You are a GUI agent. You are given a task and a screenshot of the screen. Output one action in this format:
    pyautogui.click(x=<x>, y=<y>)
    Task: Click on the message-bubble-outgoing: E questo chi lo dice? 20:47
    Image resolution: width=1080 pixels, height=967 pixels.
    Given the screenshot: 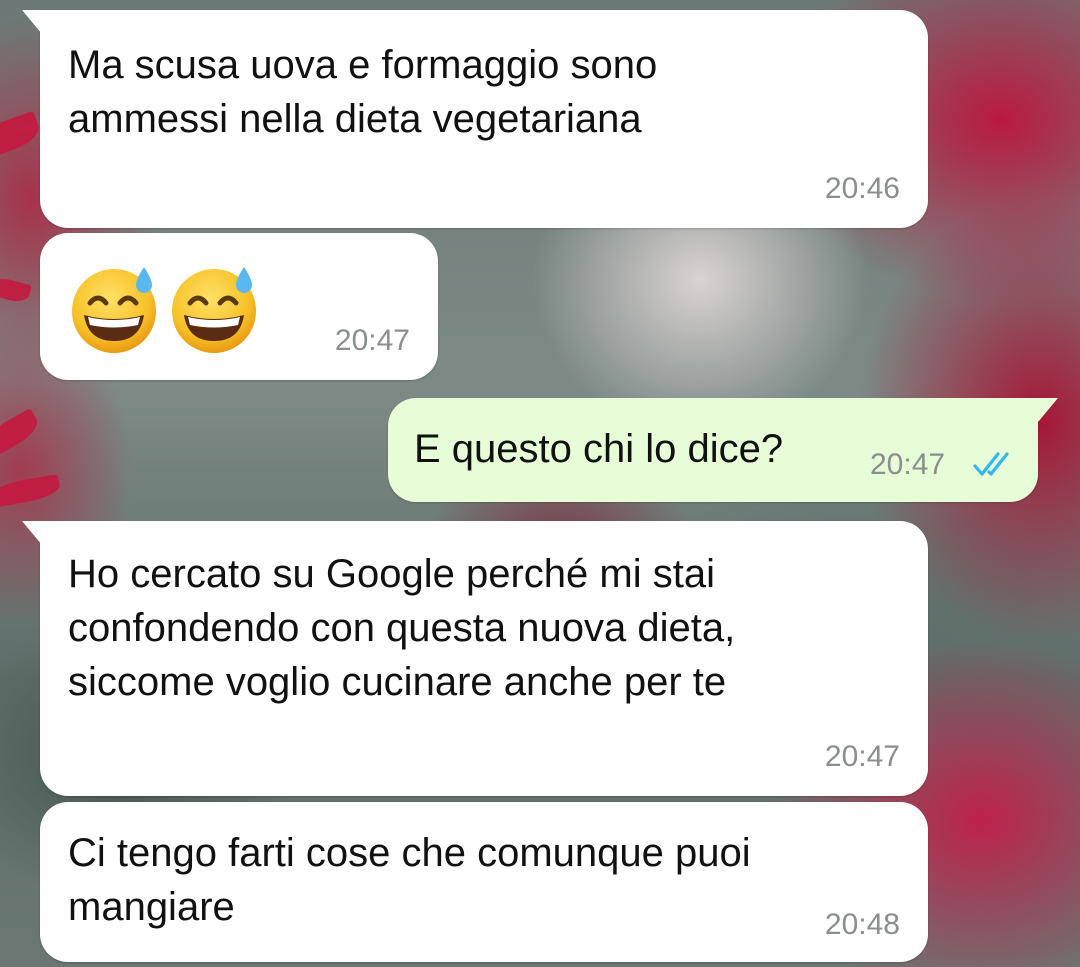 What is the action you would take?
    pyautogui.click(x=713, y=450)
    